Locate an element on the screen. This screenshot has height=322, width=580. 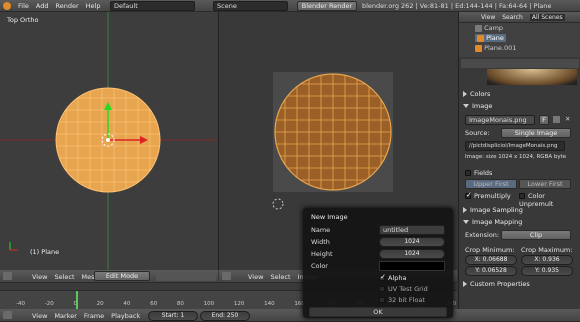
extension-select: Clip is located at coordinates (536, 235).